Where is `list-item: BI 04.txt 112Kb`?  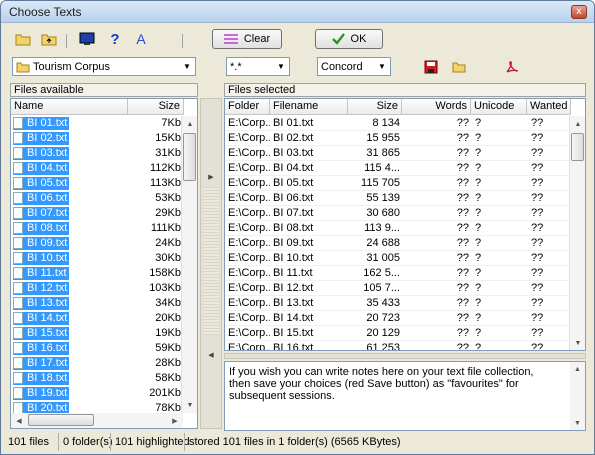
list-item: BI 04.txt 112Kb is located at coordinates (97, 168).